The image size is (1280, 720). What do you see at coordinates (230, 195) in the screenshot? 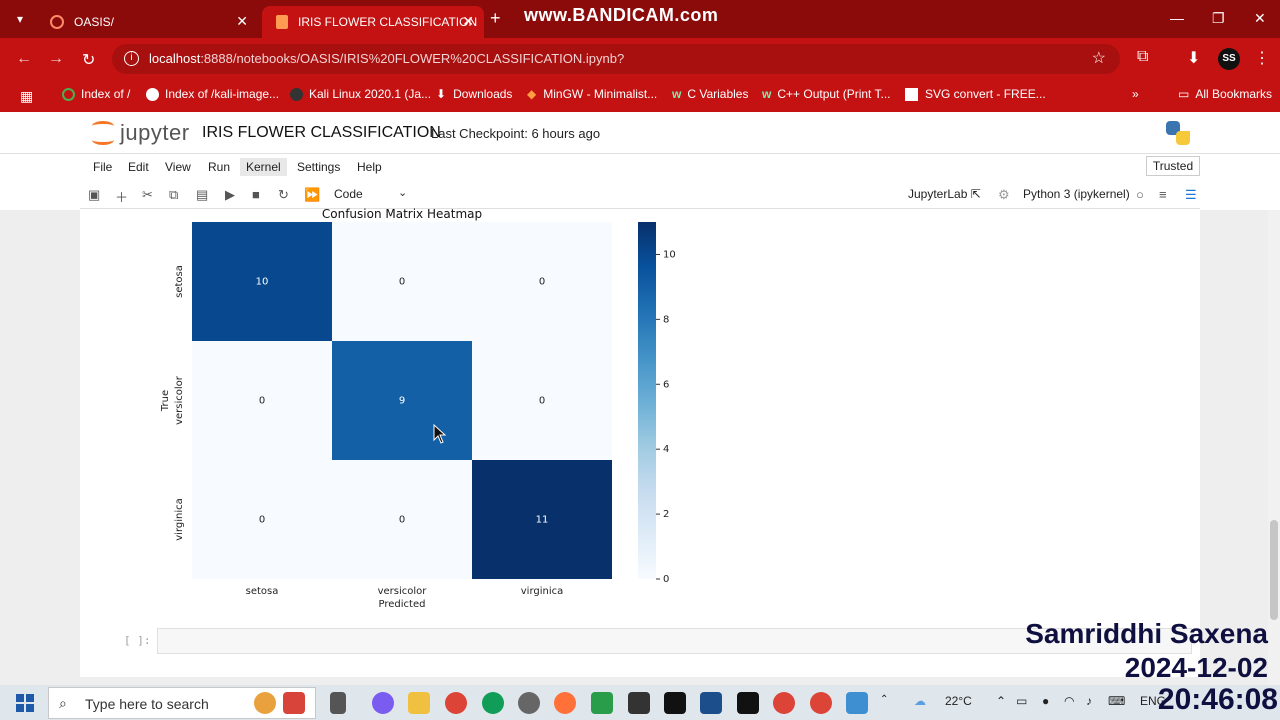
I see `run-icon: ▶` at bounding box center [230, 195].